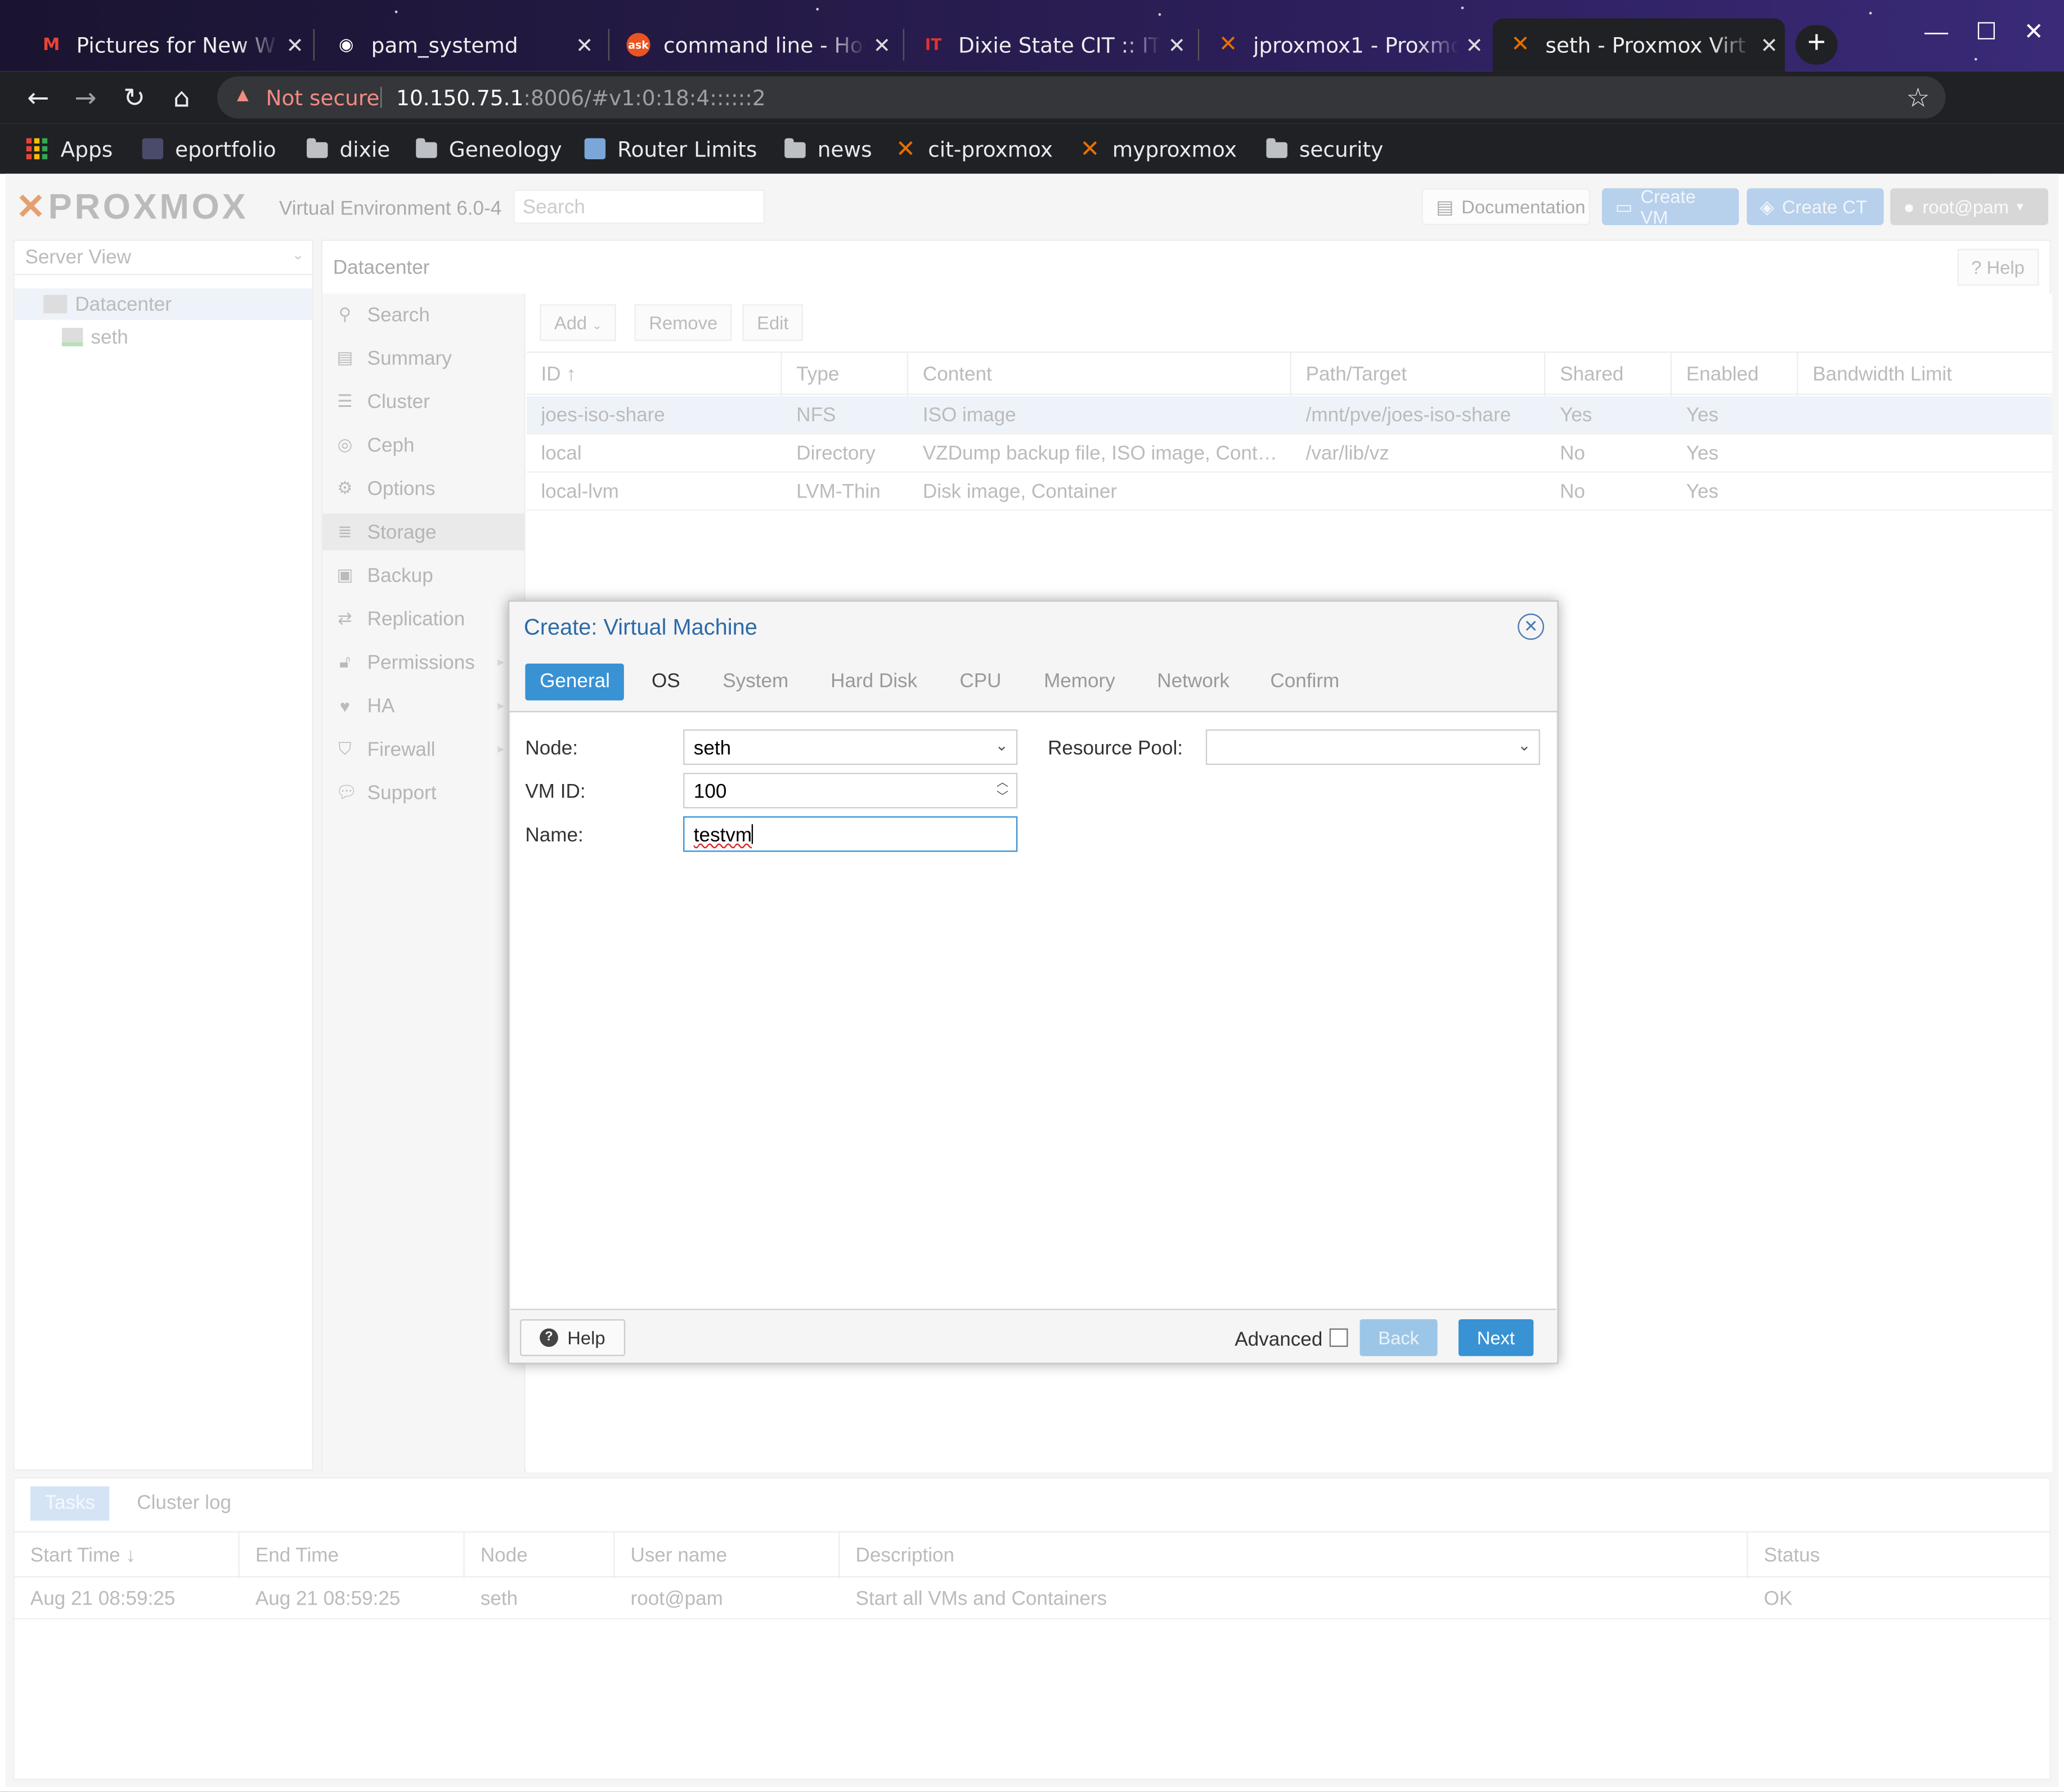  What do you see at coordinates (1792, 1555) in the screenshot?
I see `col-status: Status` at bounding box center [1792, 1555].